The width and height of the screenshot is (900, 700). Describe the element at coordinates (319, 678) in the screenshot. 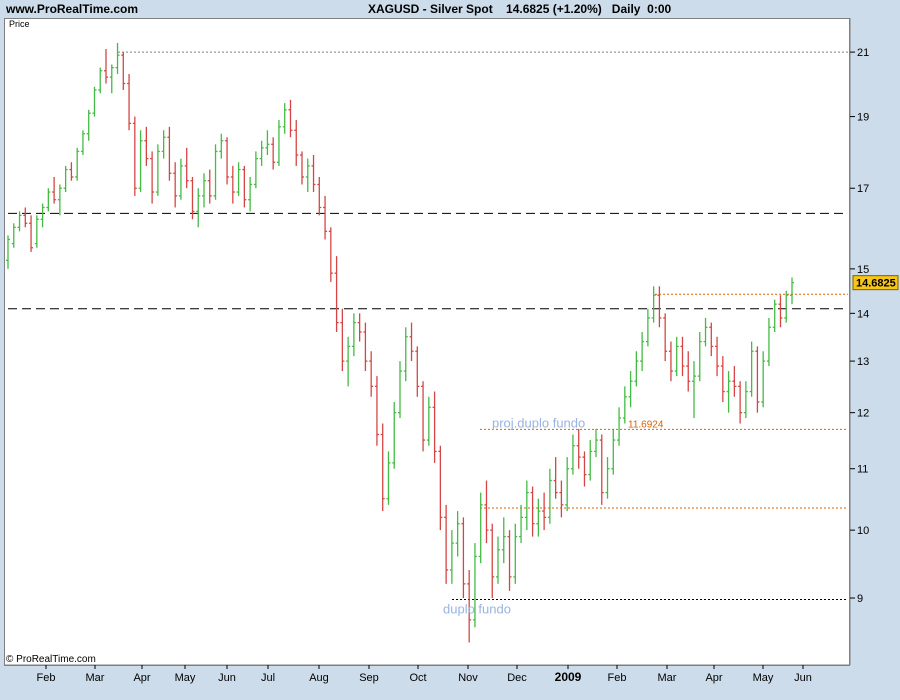

I see `x-tick-label: Aug` at that location.